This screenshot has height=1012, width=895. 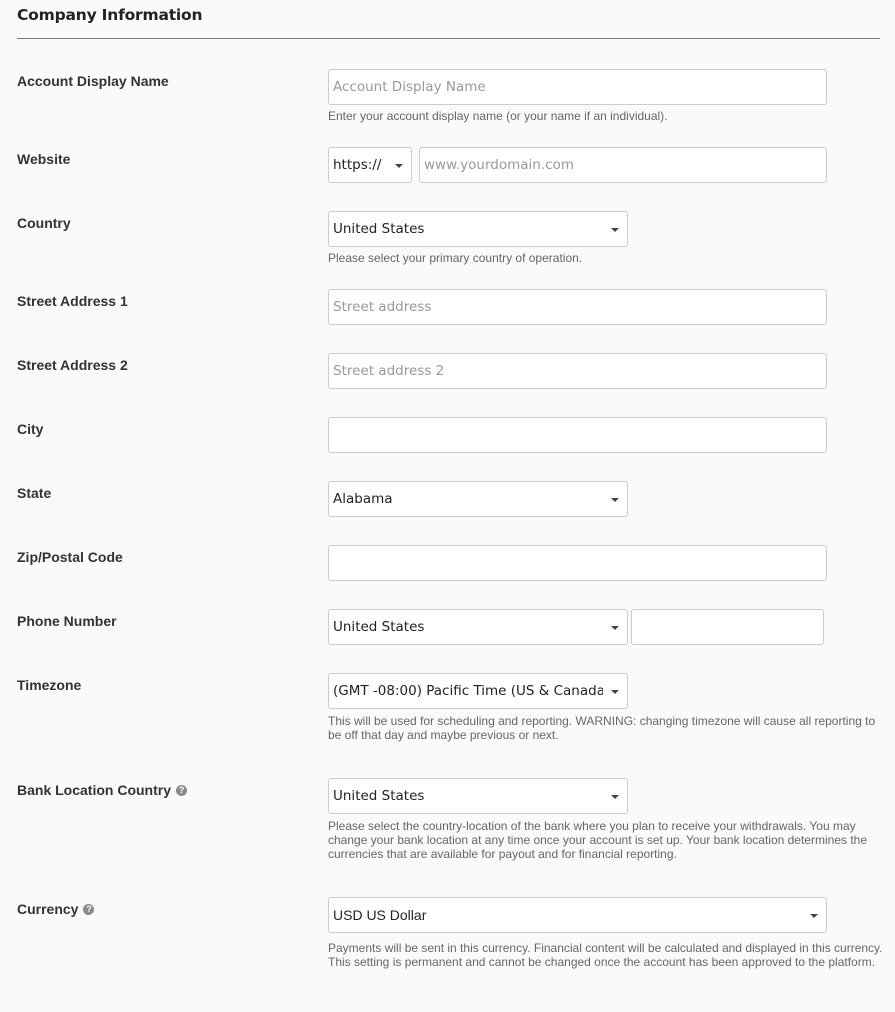 What do you see at coordinates (478, 229) in the screenshot?
I see `country-select: United States` at bounding box center [478, 229].